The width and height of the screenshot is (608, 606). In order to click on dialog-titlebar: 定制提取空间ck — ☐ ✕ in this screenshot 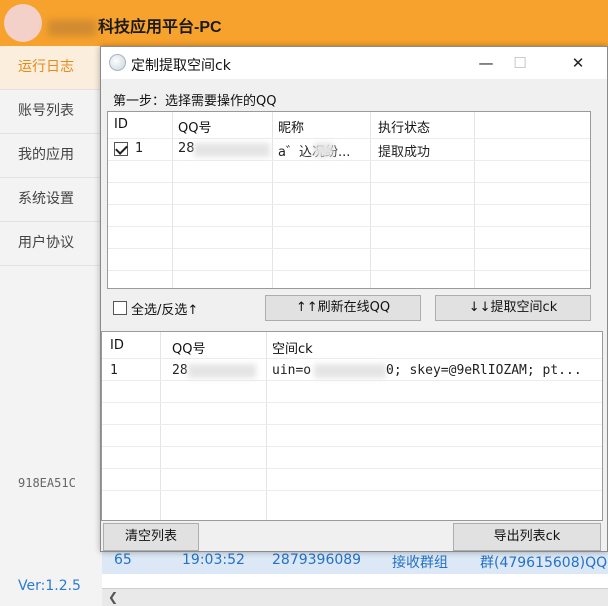, I will do `click(354, 63)`.